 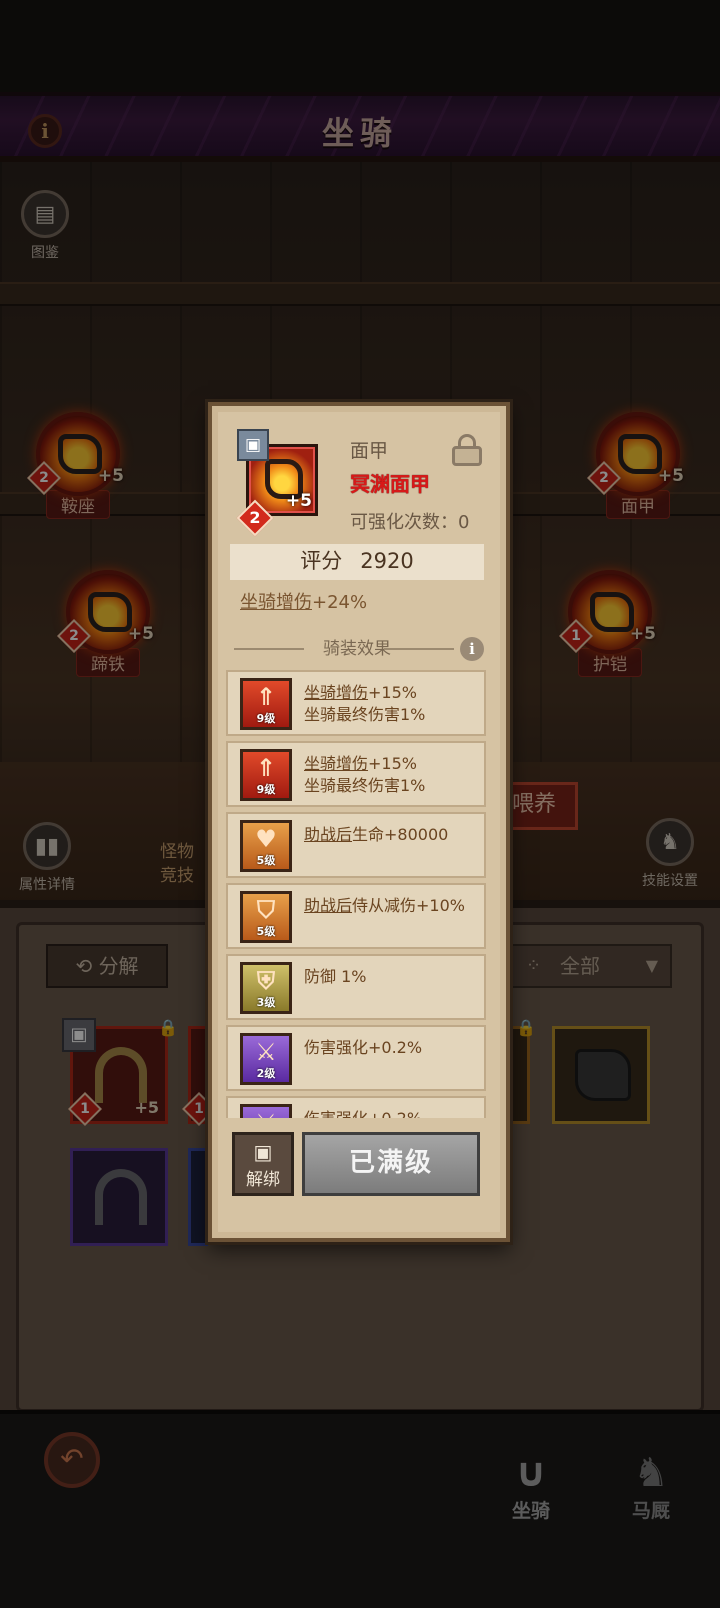 I want to click on score-value: 2920, so click(x=387, y=561).